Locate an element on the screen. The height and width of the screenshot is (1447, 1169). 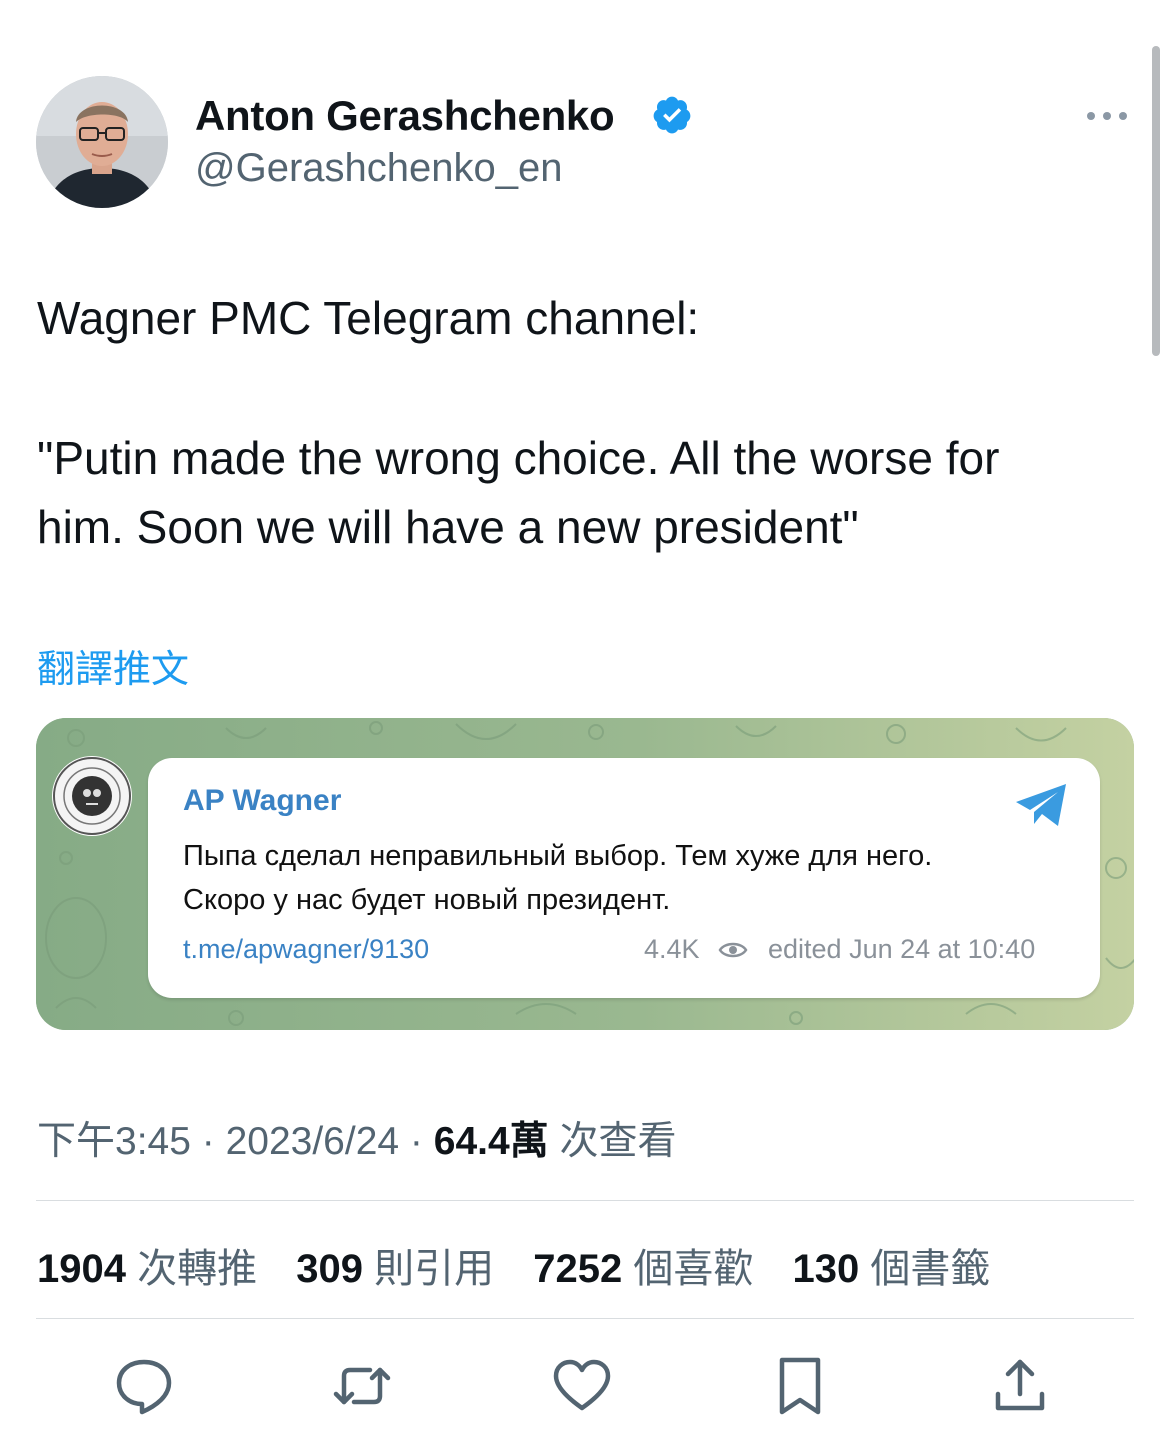
bookmarks-label: 個書籤 is located at coordinates (930, 1269).